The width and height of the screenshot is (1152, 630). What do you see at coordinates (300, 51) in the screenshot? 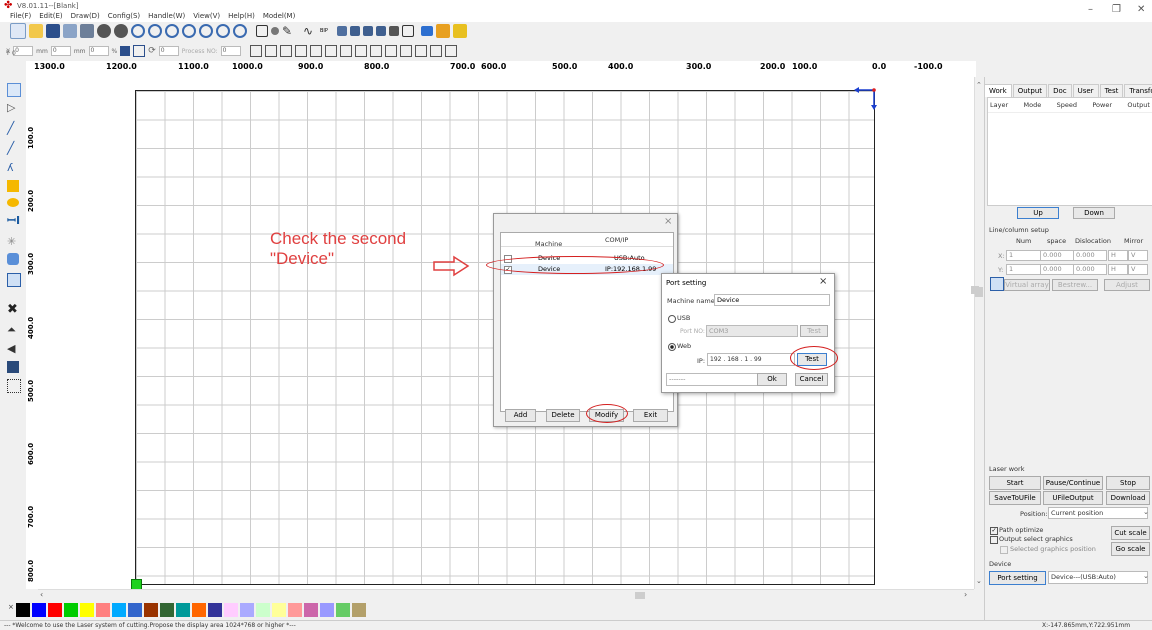
I see `align-hcenter-icon` at bounding box center [300, 51].